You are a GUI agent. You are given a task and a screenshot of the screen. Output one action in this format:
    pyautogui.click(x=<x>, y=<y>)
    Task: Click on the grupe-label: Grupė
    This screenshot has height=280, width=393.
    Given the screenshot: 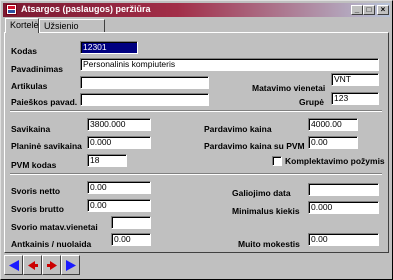 What is the action you would take?
    pyautogui.click(x=312, y=102)
    